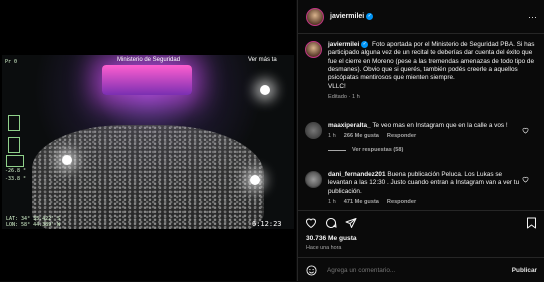 This screenshot has width=544, height=282. I want to click on add-comment-bar: Publicar, so click(421, 269).